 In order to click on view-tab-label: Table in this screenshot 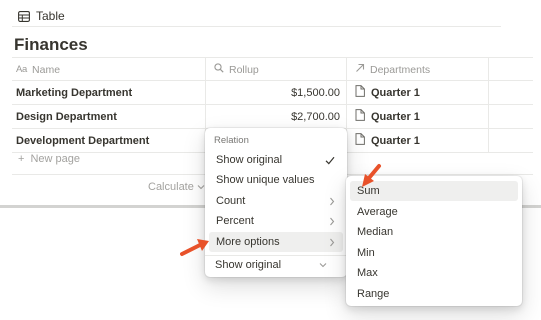, I will do `click(50, 16)`.